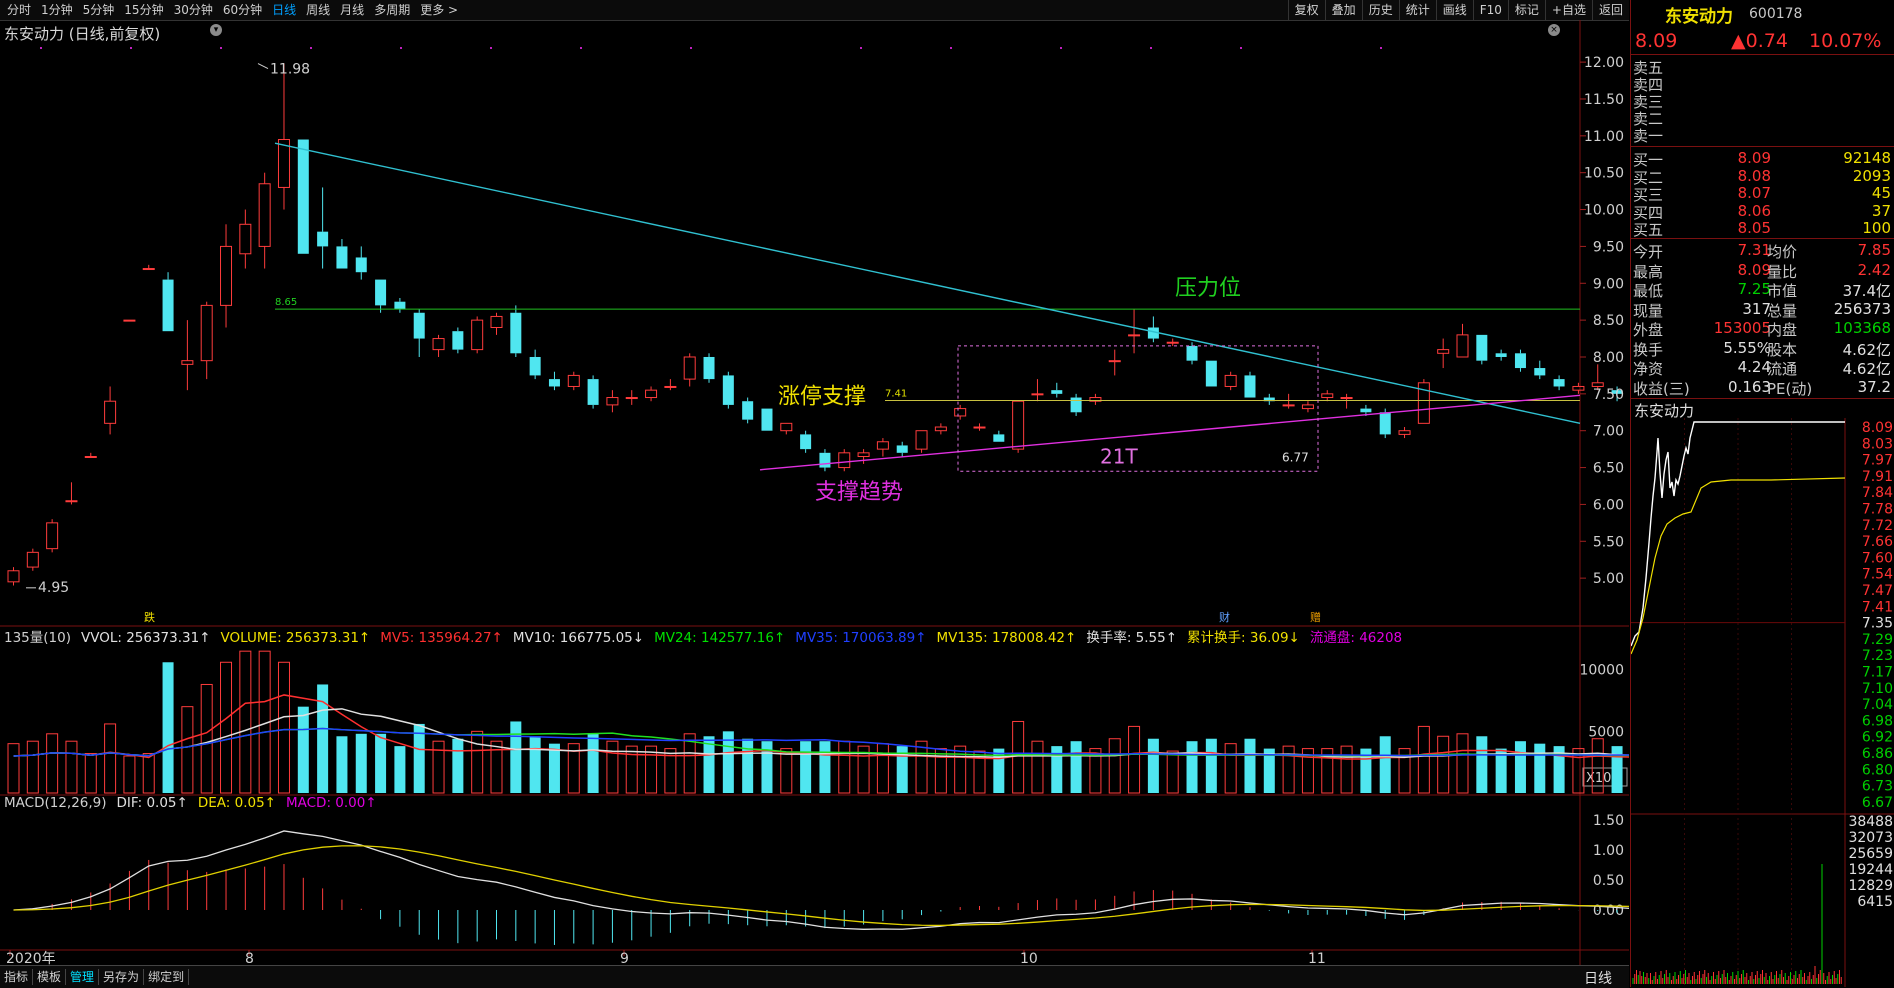 The width and height of the screenshot is (1894, 988). What do you see at coordinates (1610, 10) in the screenshot?
I see `tool-button: 返回` at bounding box center [1610, 10].